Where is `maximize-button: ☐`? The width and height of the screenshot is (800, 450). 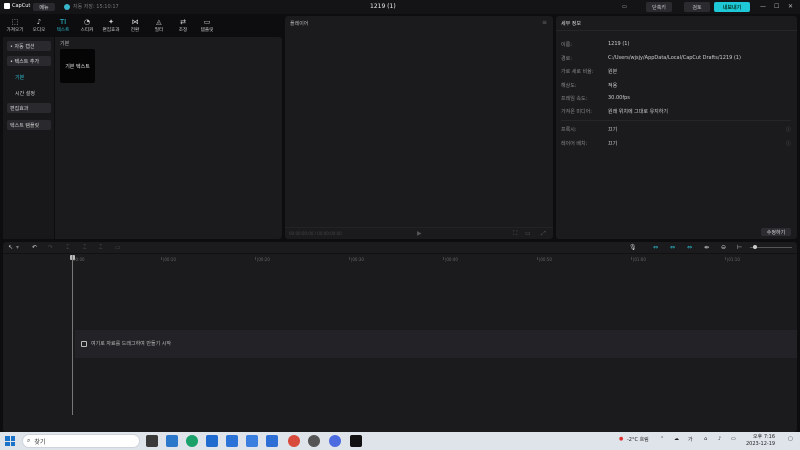 maximize-button: ☐ is located at coordinates (776, 6).